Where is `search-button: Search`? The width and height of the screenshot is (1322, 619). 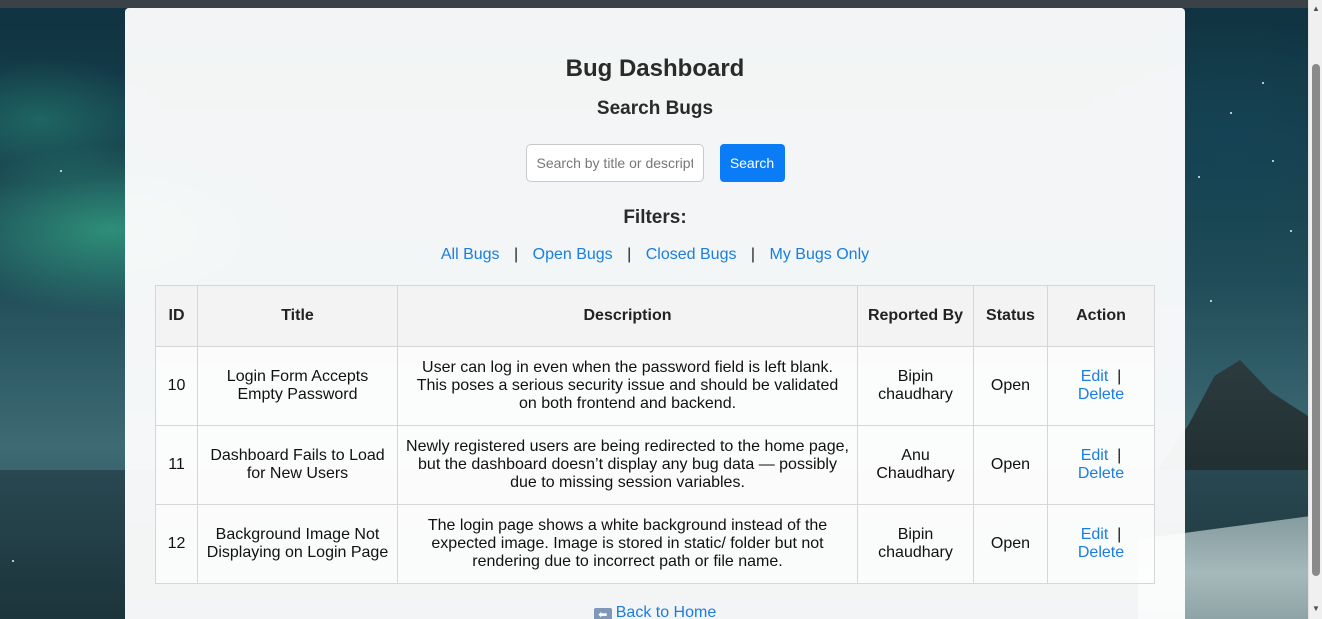
search-button: Search is located at coordinates (752, 163).